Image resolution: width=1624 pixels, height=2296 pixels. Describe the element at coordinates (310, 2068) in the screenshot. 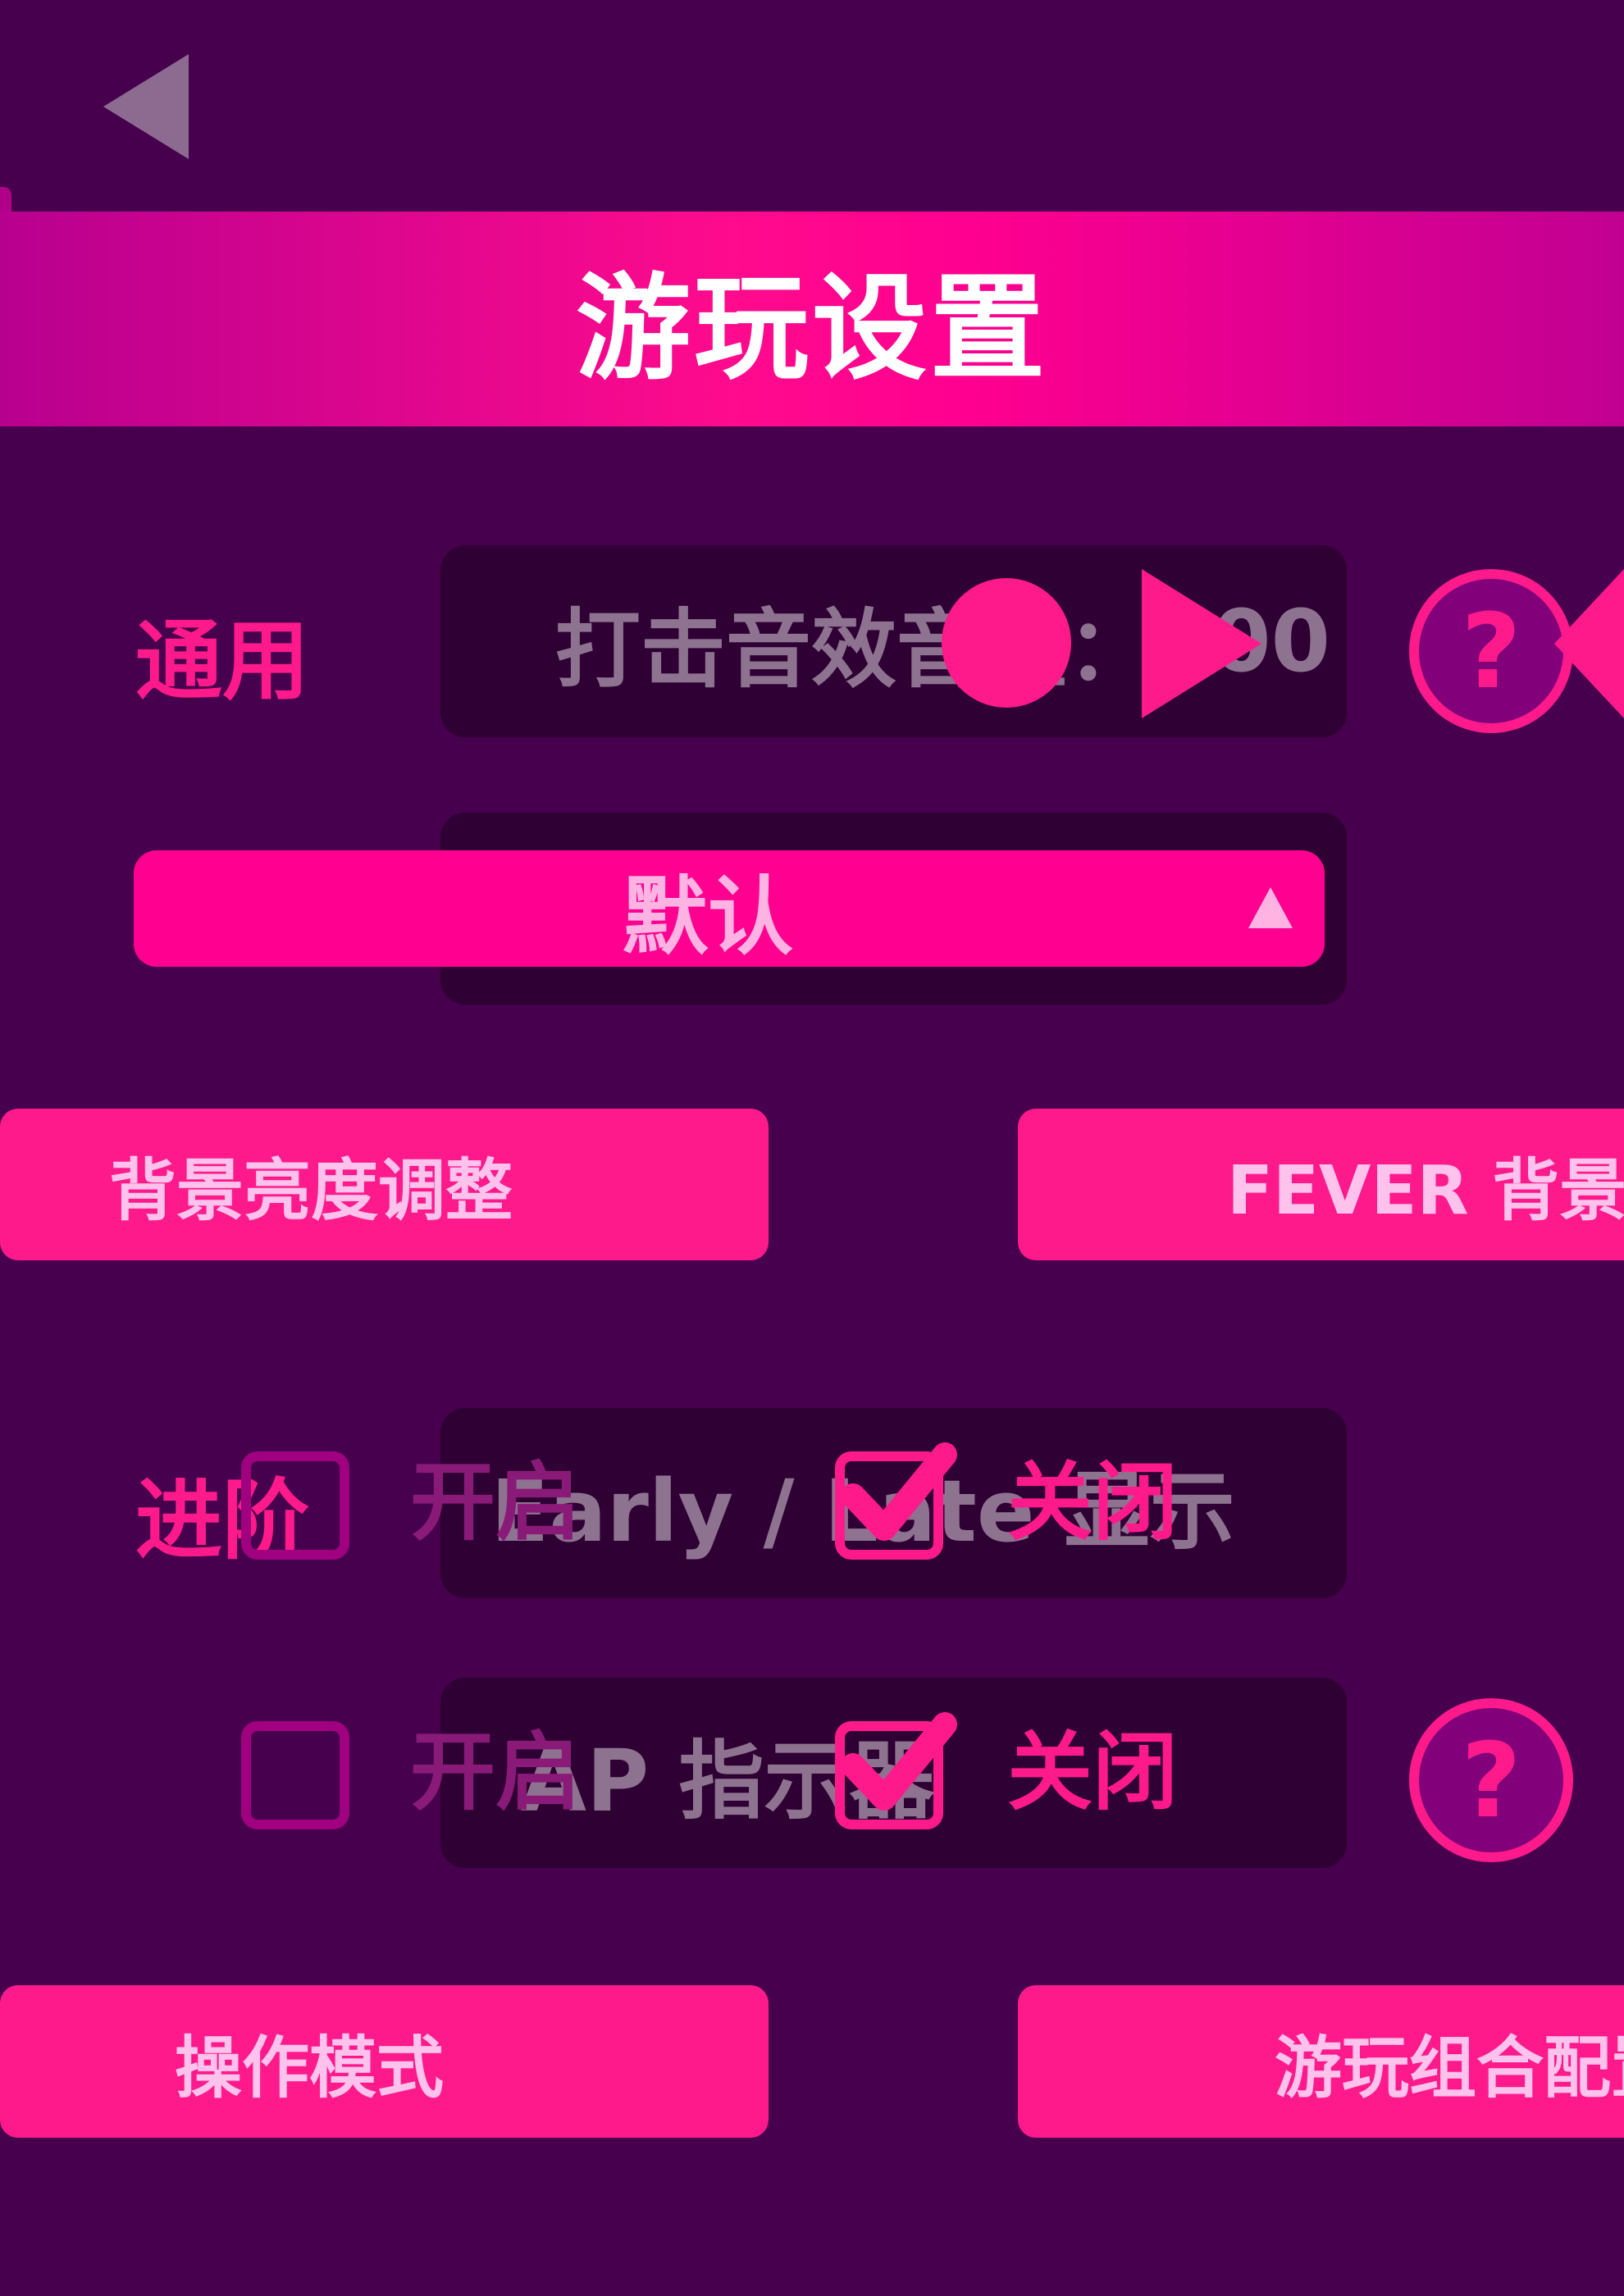

I see `control-mode-label: 操作模式` at that location.